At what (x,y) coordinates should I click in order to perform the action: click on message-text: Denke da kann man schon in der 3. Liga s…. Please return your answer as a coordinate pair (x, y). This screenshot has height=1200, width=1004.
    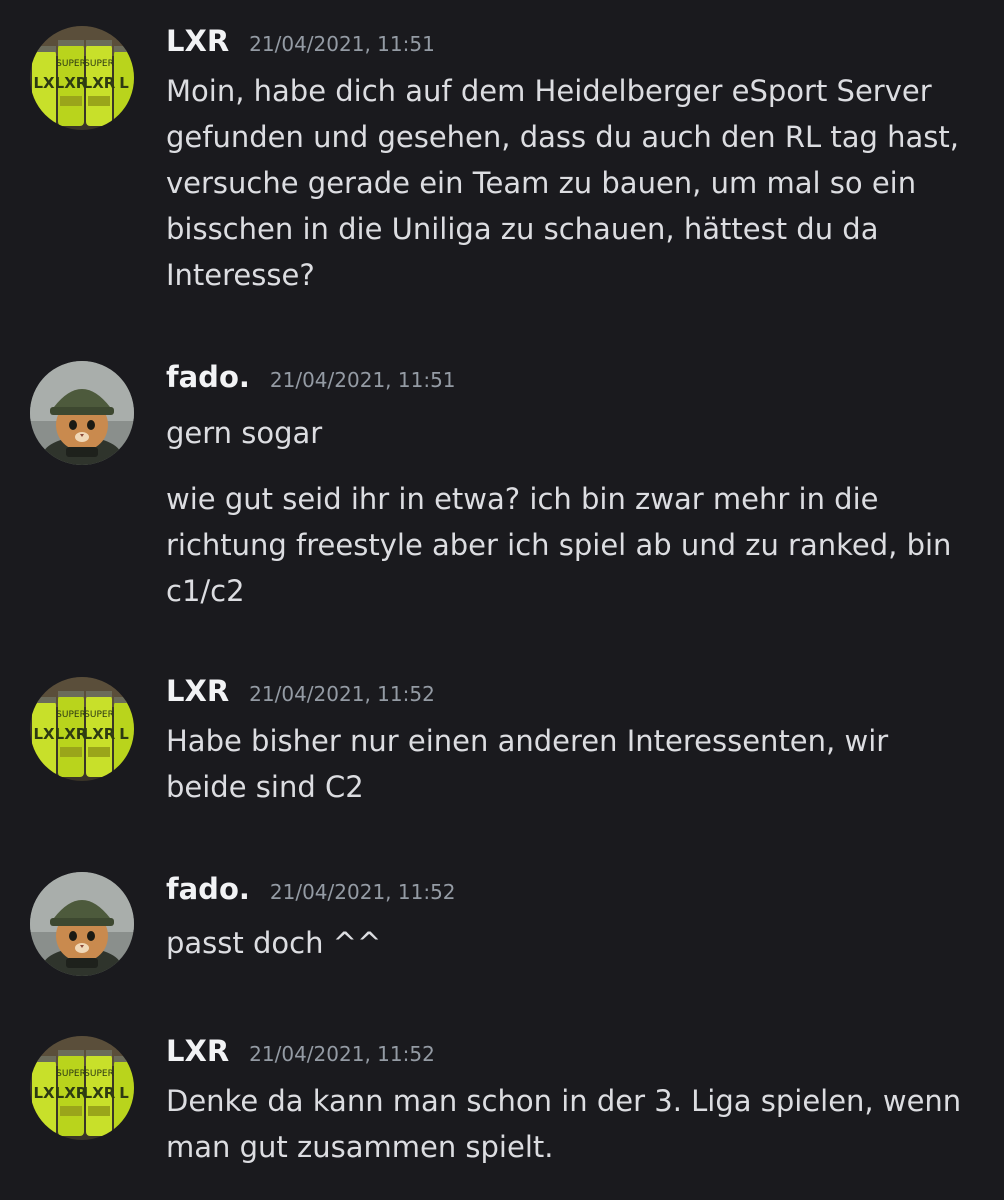
    Looking at the image, I should click on (564, 1124).